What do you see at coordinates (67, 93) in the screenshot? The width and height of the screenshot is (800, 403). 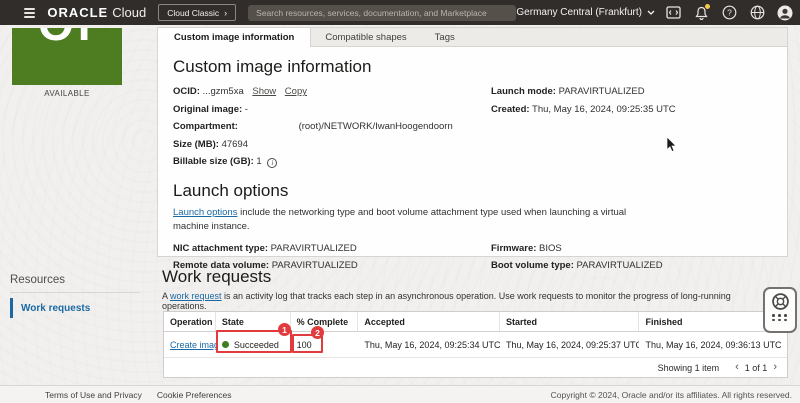 I see `image-status-label: AVAILABLE` at bounding box center [67, 93].